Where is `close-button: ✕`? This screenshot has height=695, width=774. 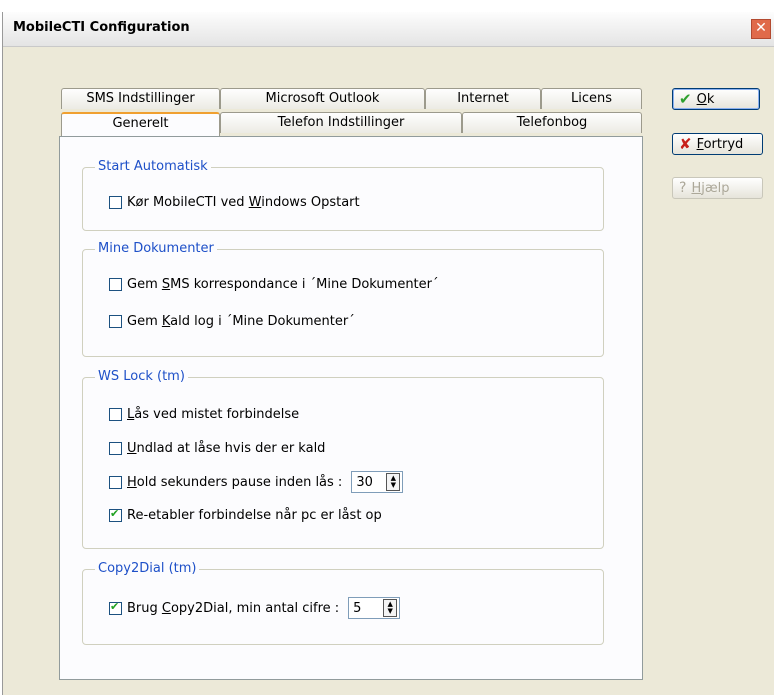
close-button: ✕ is located at coordinates (761, 29).